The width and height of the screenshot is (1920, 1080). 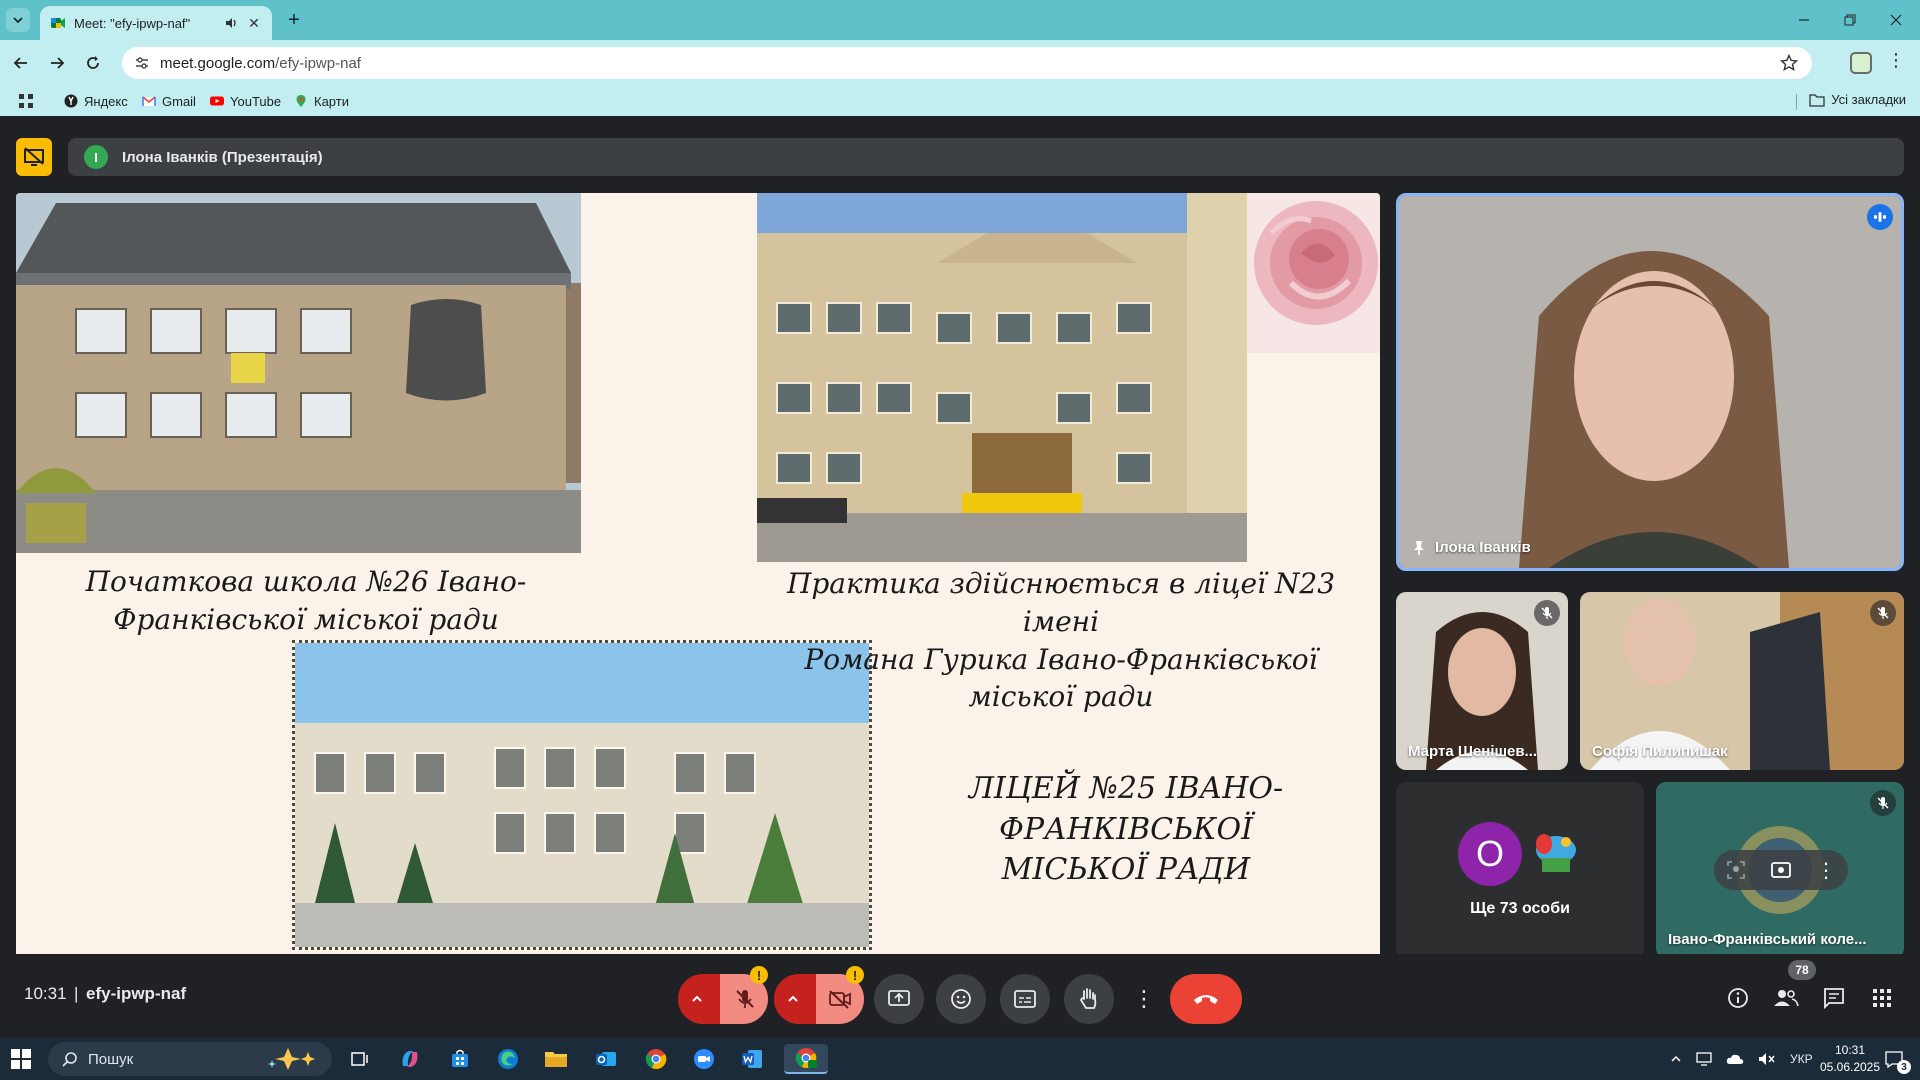 I want to click on presenter-avatar: І, so click(x=96, y=157).